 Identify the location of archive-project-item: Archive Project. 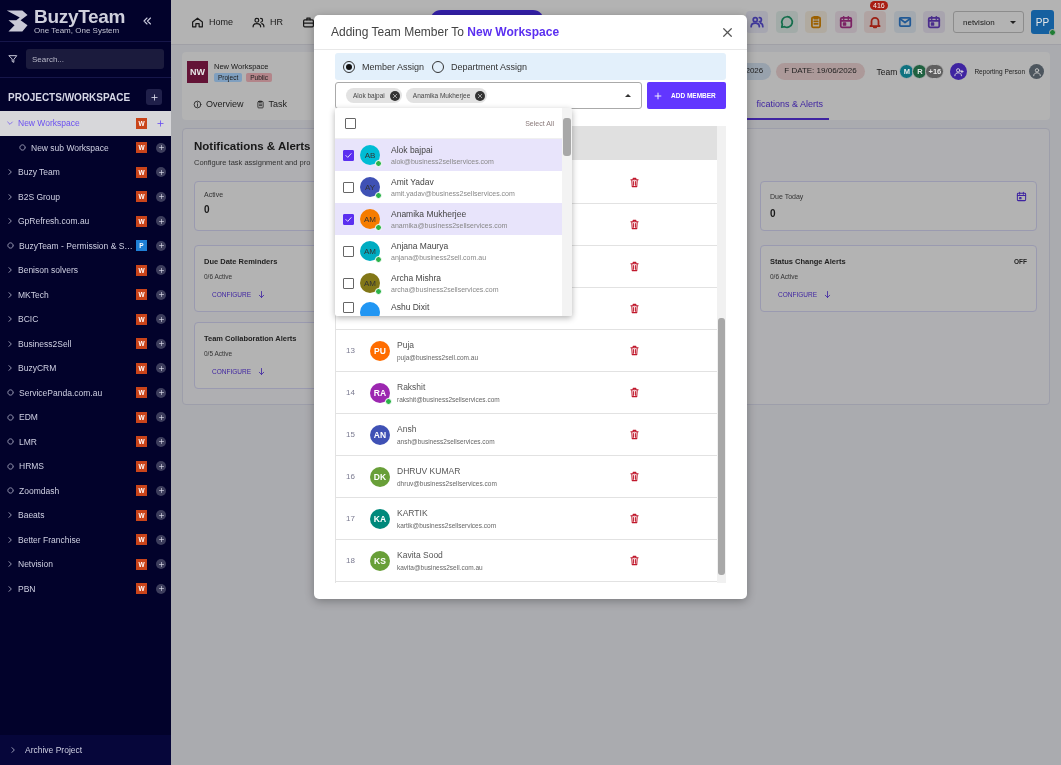
(85, 750).